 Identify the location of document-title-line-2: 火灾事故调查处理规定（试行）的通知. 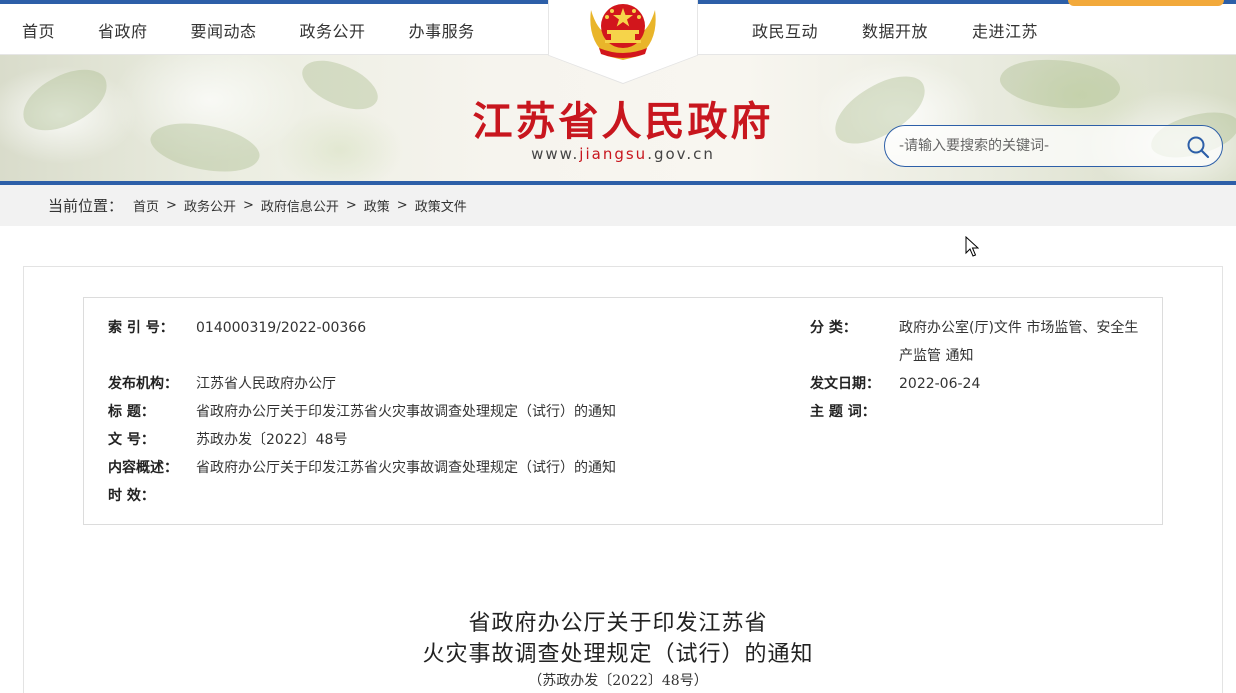
(618, 654).